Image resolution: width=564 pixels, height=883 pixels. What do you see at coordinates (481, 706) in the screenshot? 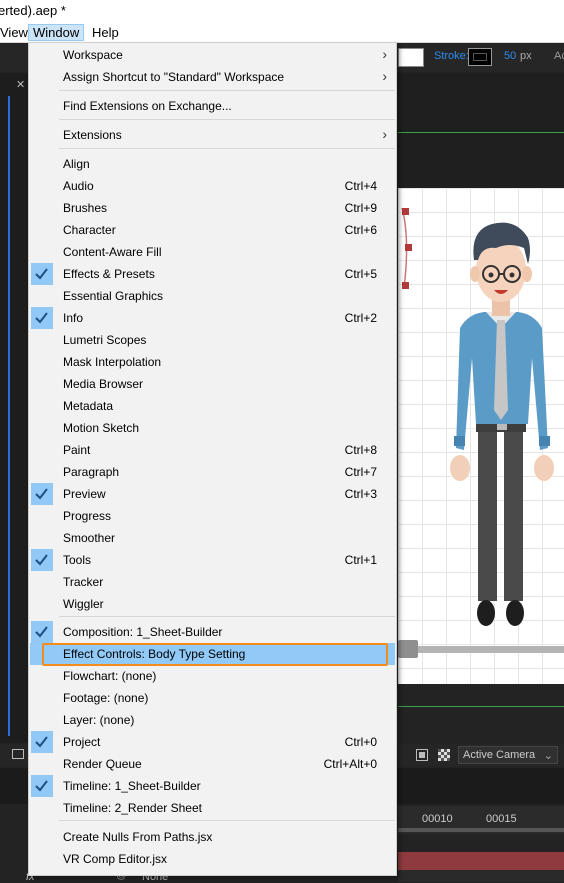
I see `work-area-line-lower` at bounding box center [481, 706].